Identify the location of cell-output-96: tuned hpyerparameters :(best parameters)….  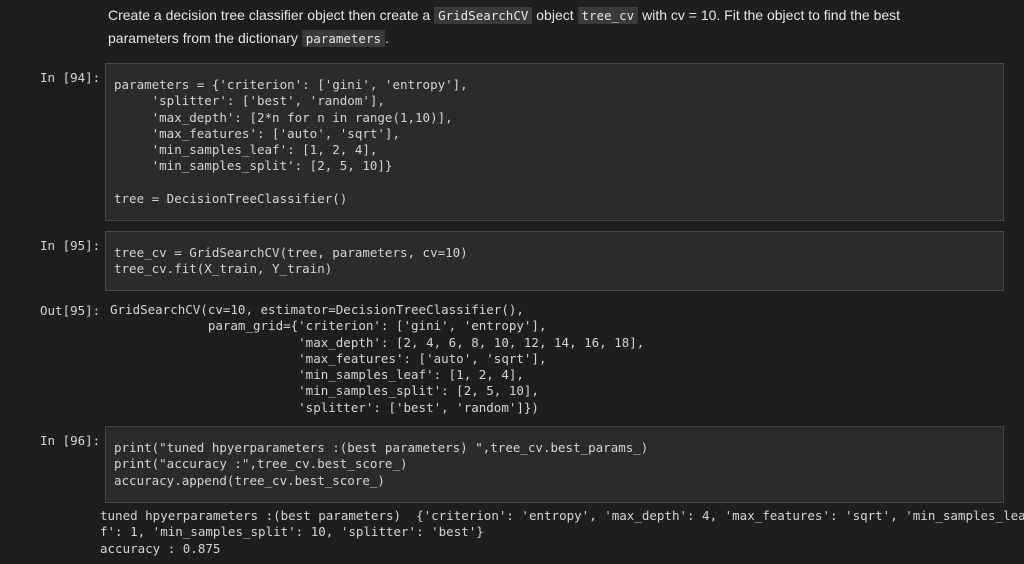
(562, 532).